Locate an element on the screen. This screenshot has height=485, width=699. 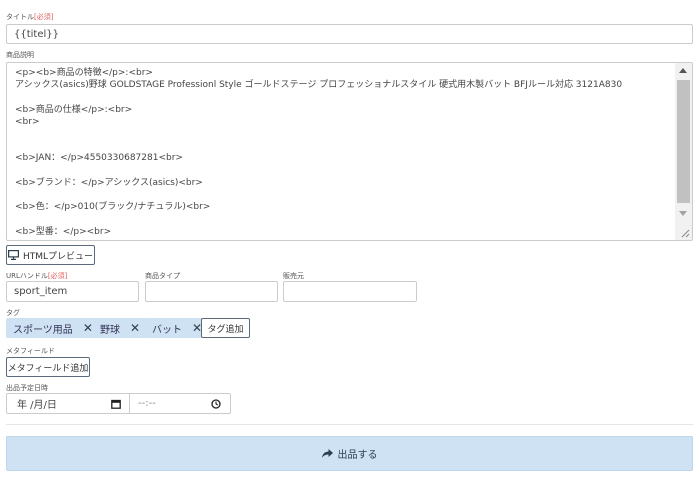
schedule-datetime-group: 年 /月/日 --:-- is located at coordinates (118, 403).